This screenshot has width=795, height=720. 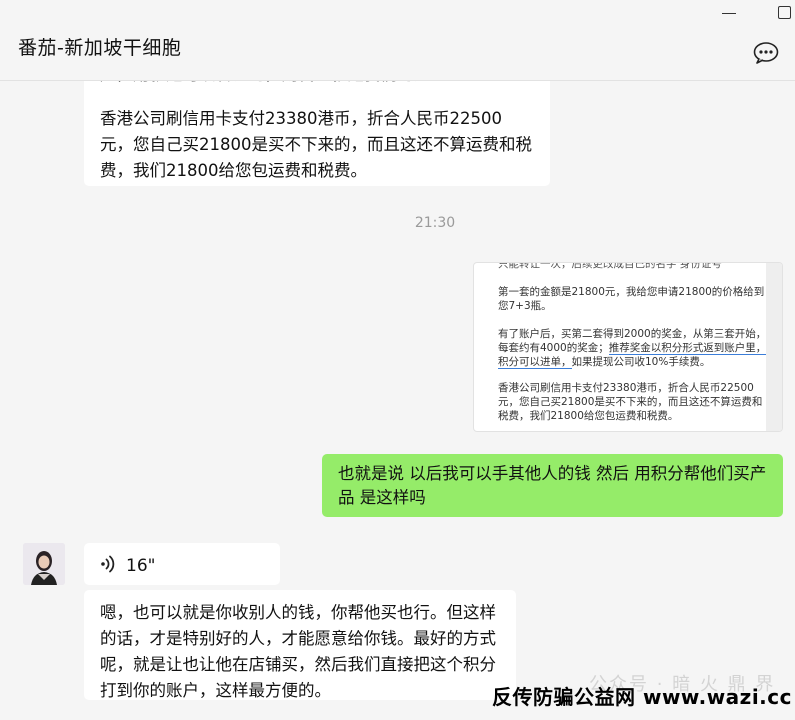 What do you see at coordinates (729, 13) in the screenshot?
I see `minimize-icon` at bounding box center [729, 13].